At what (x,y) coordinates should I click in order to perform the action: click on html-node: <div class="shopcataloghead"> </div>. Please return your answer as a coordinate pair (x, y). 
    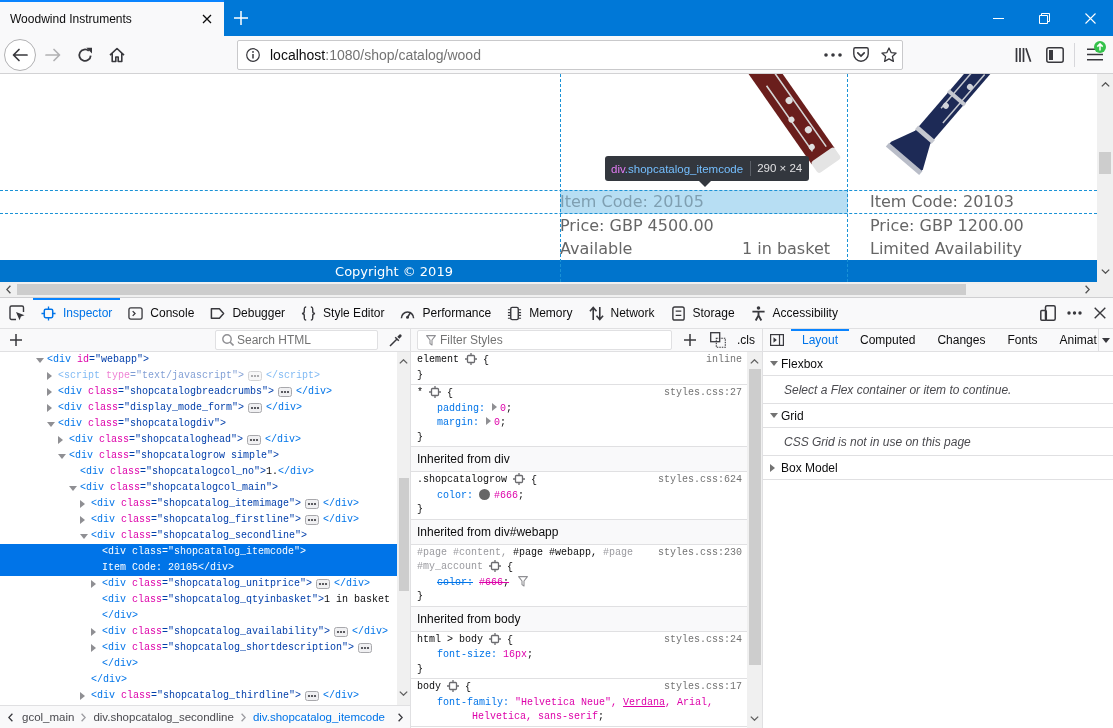
    Looking at the image, I should click on (198, 440).